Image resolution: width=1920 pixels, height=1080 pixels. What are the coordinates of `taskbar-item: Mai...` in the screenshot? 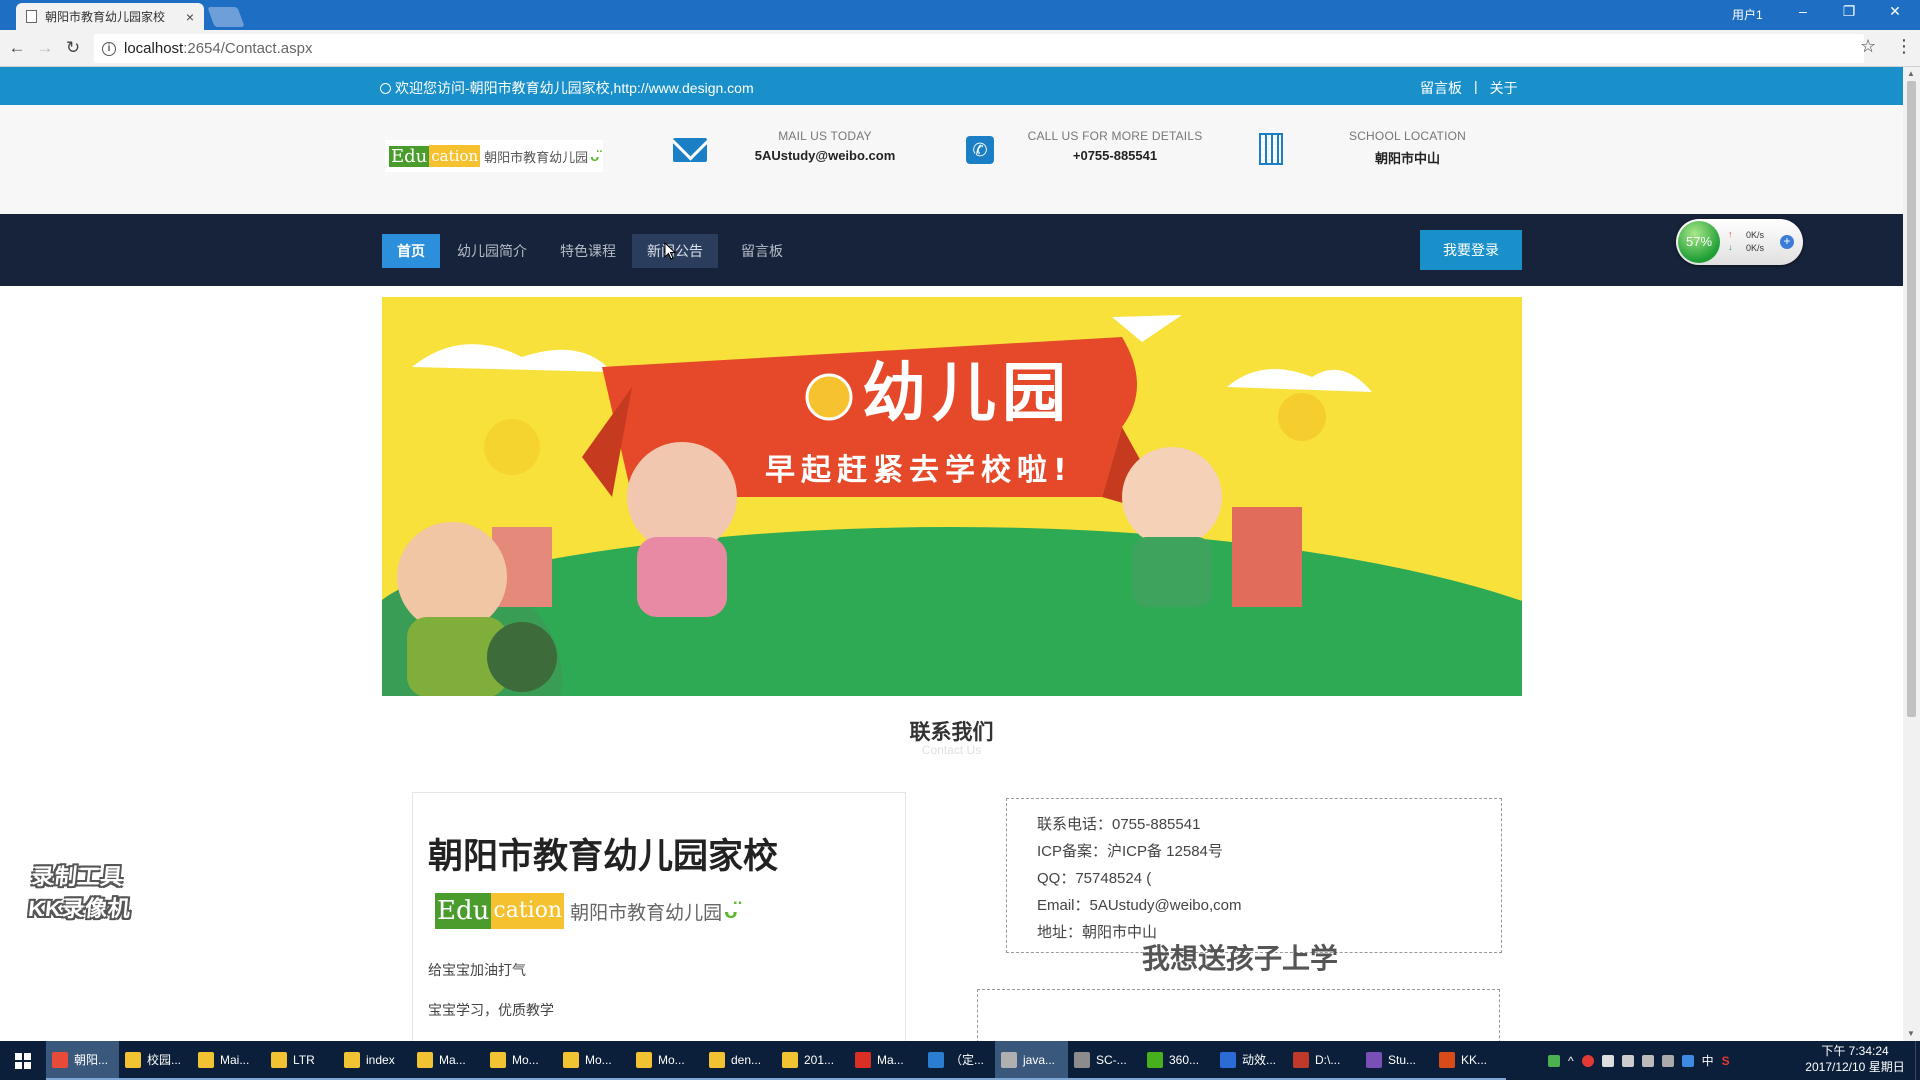 It's located at (228, 1060).